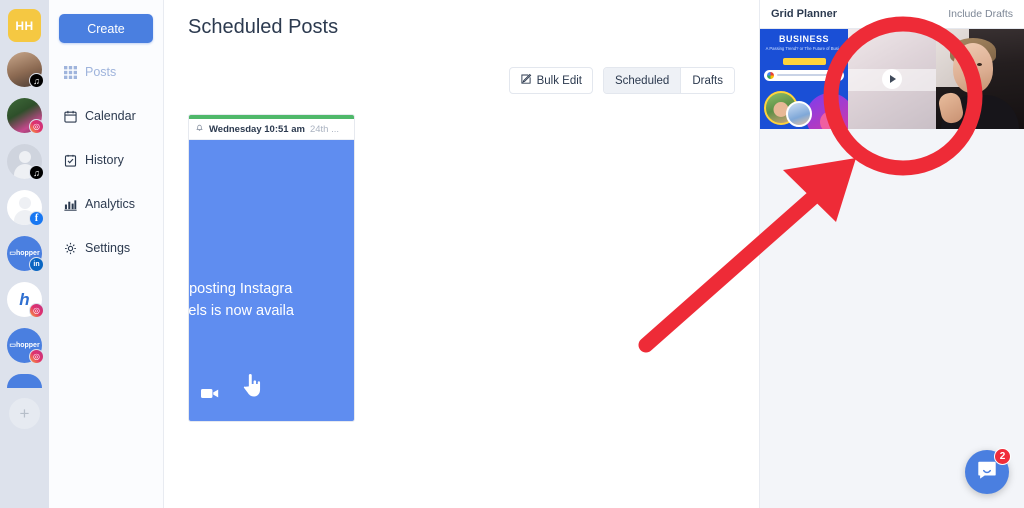  Describe the element at coordinates (804, 14) in the screenshot. I see `grid-planner-title: Grid Planner` at that location.